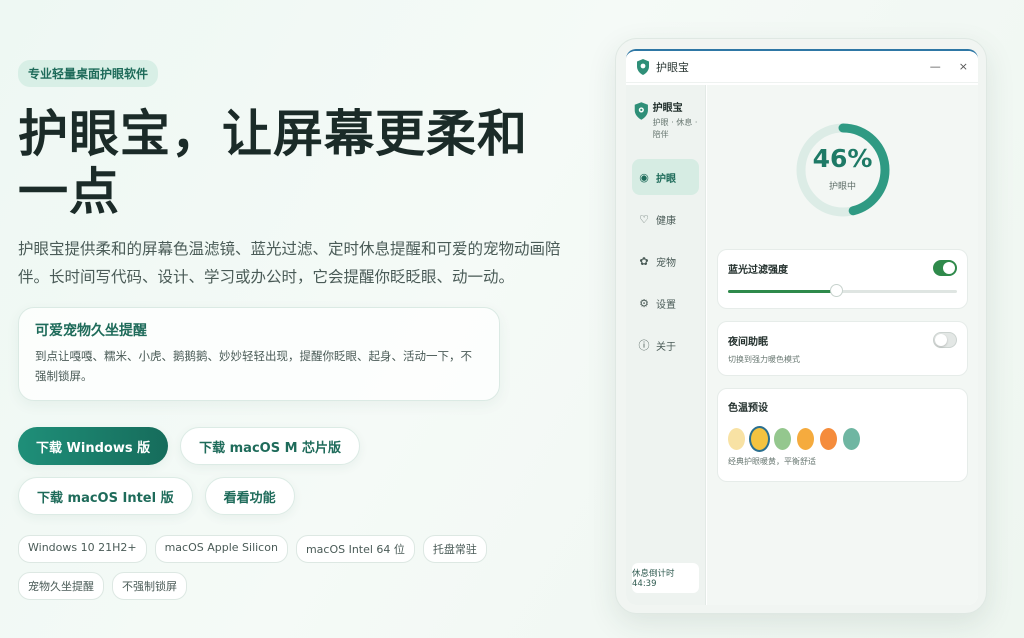  I want to click on download-macos-m-button: 下载 macOS M 芯片版, so click(270, 446).